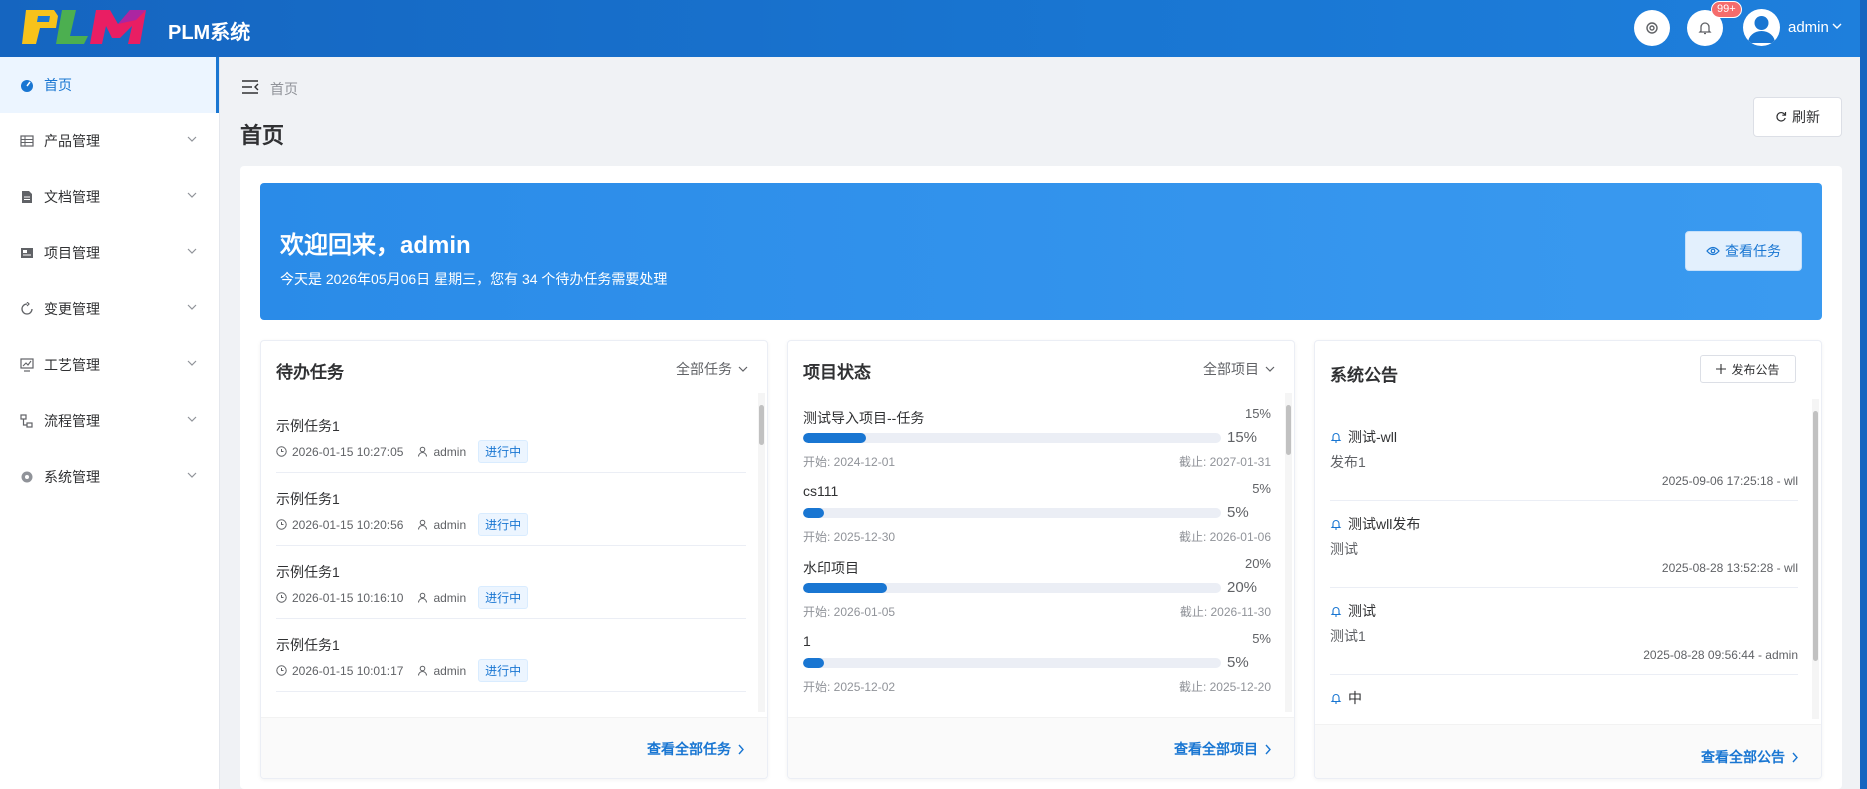  Describe the element at coordinates (1815, 559) in the screenshot. I see `announcements-scrollbar` at that location.